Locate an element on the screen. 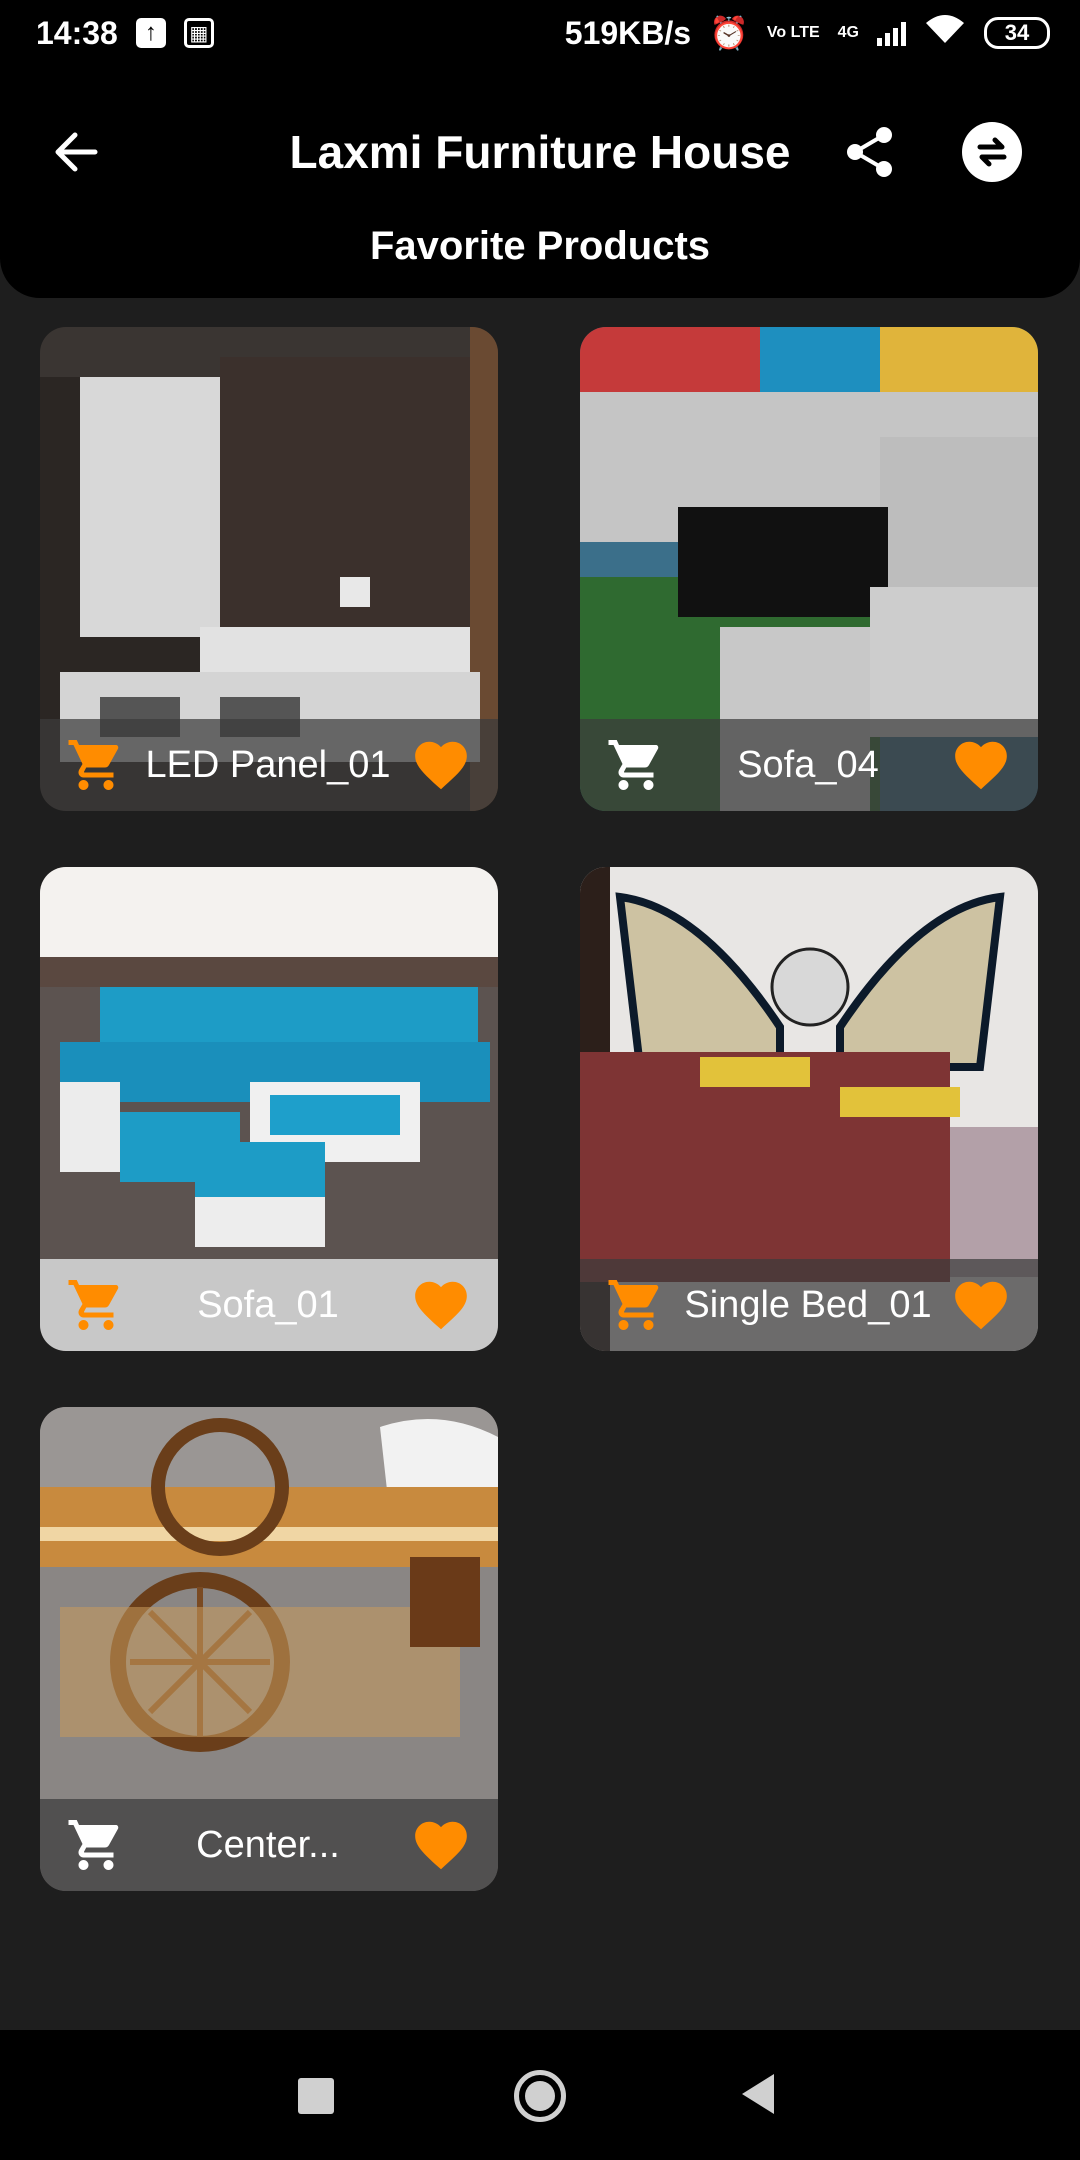 This screenshot has width=1080, height=2160. home-button is located at coordinates (540, 2096).